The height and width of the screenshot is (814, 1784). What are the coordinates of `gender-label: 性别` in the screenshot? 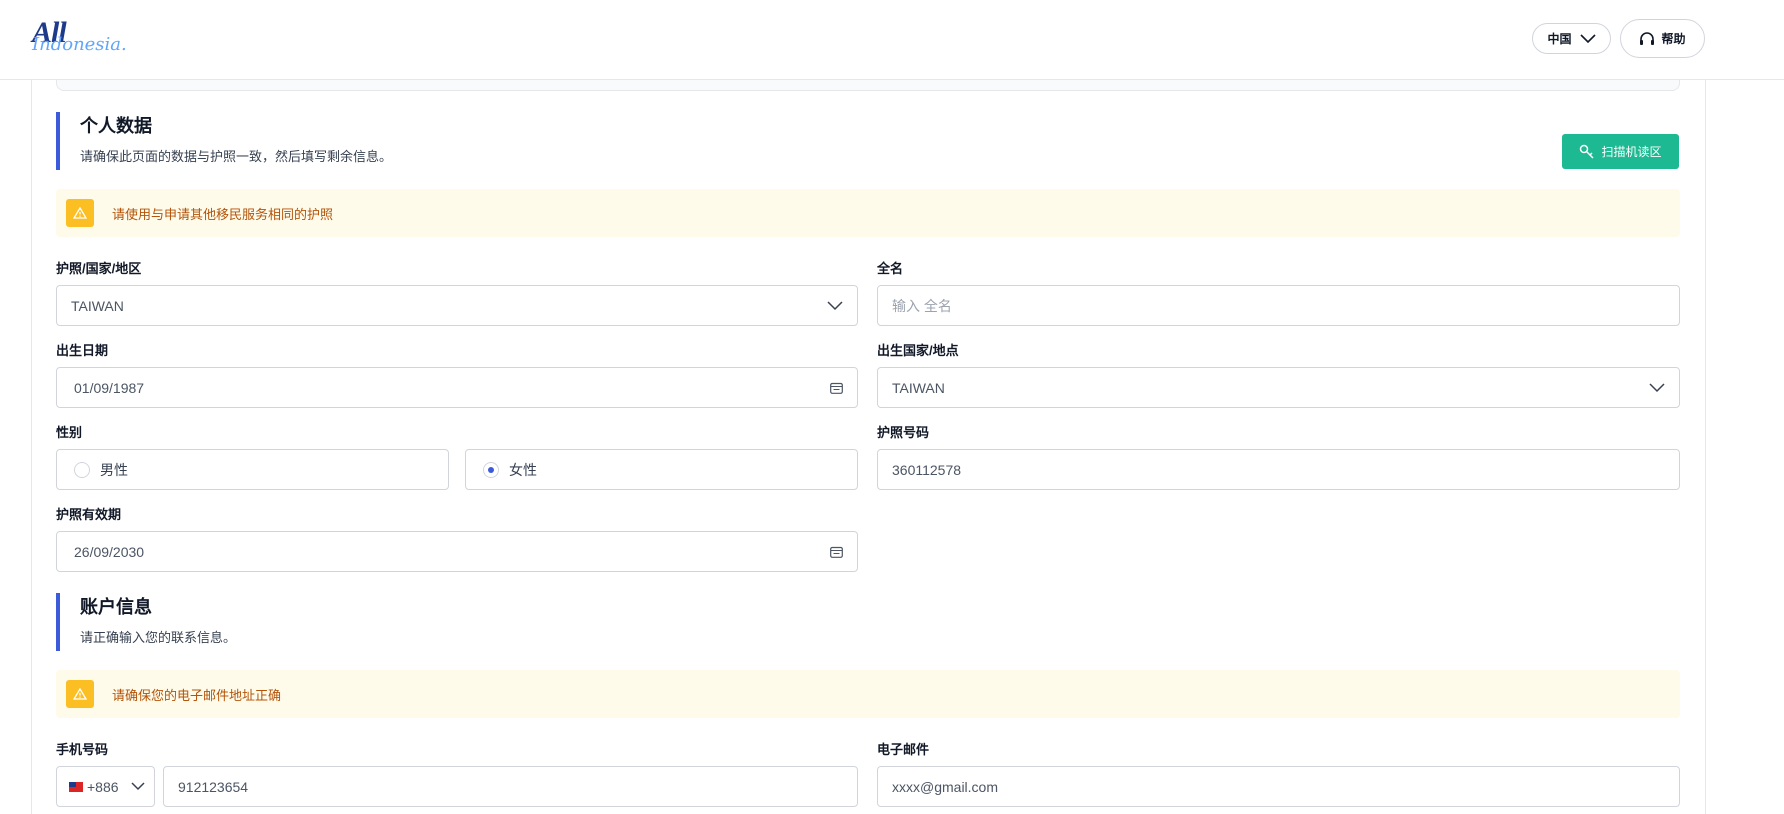 It's located at (69, 432).